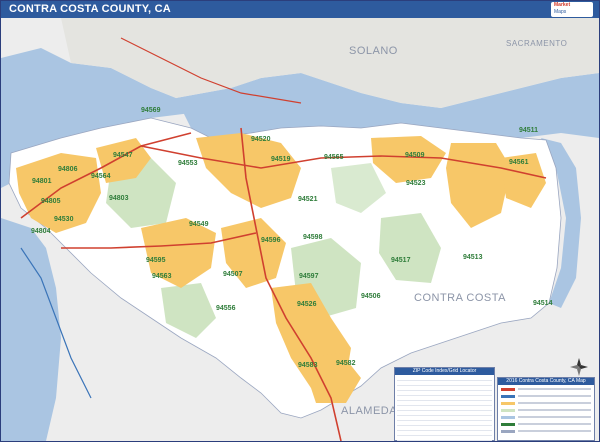 The image size is (600, 442). I want to click on label-solano: SOLANO, so click(373, 51).